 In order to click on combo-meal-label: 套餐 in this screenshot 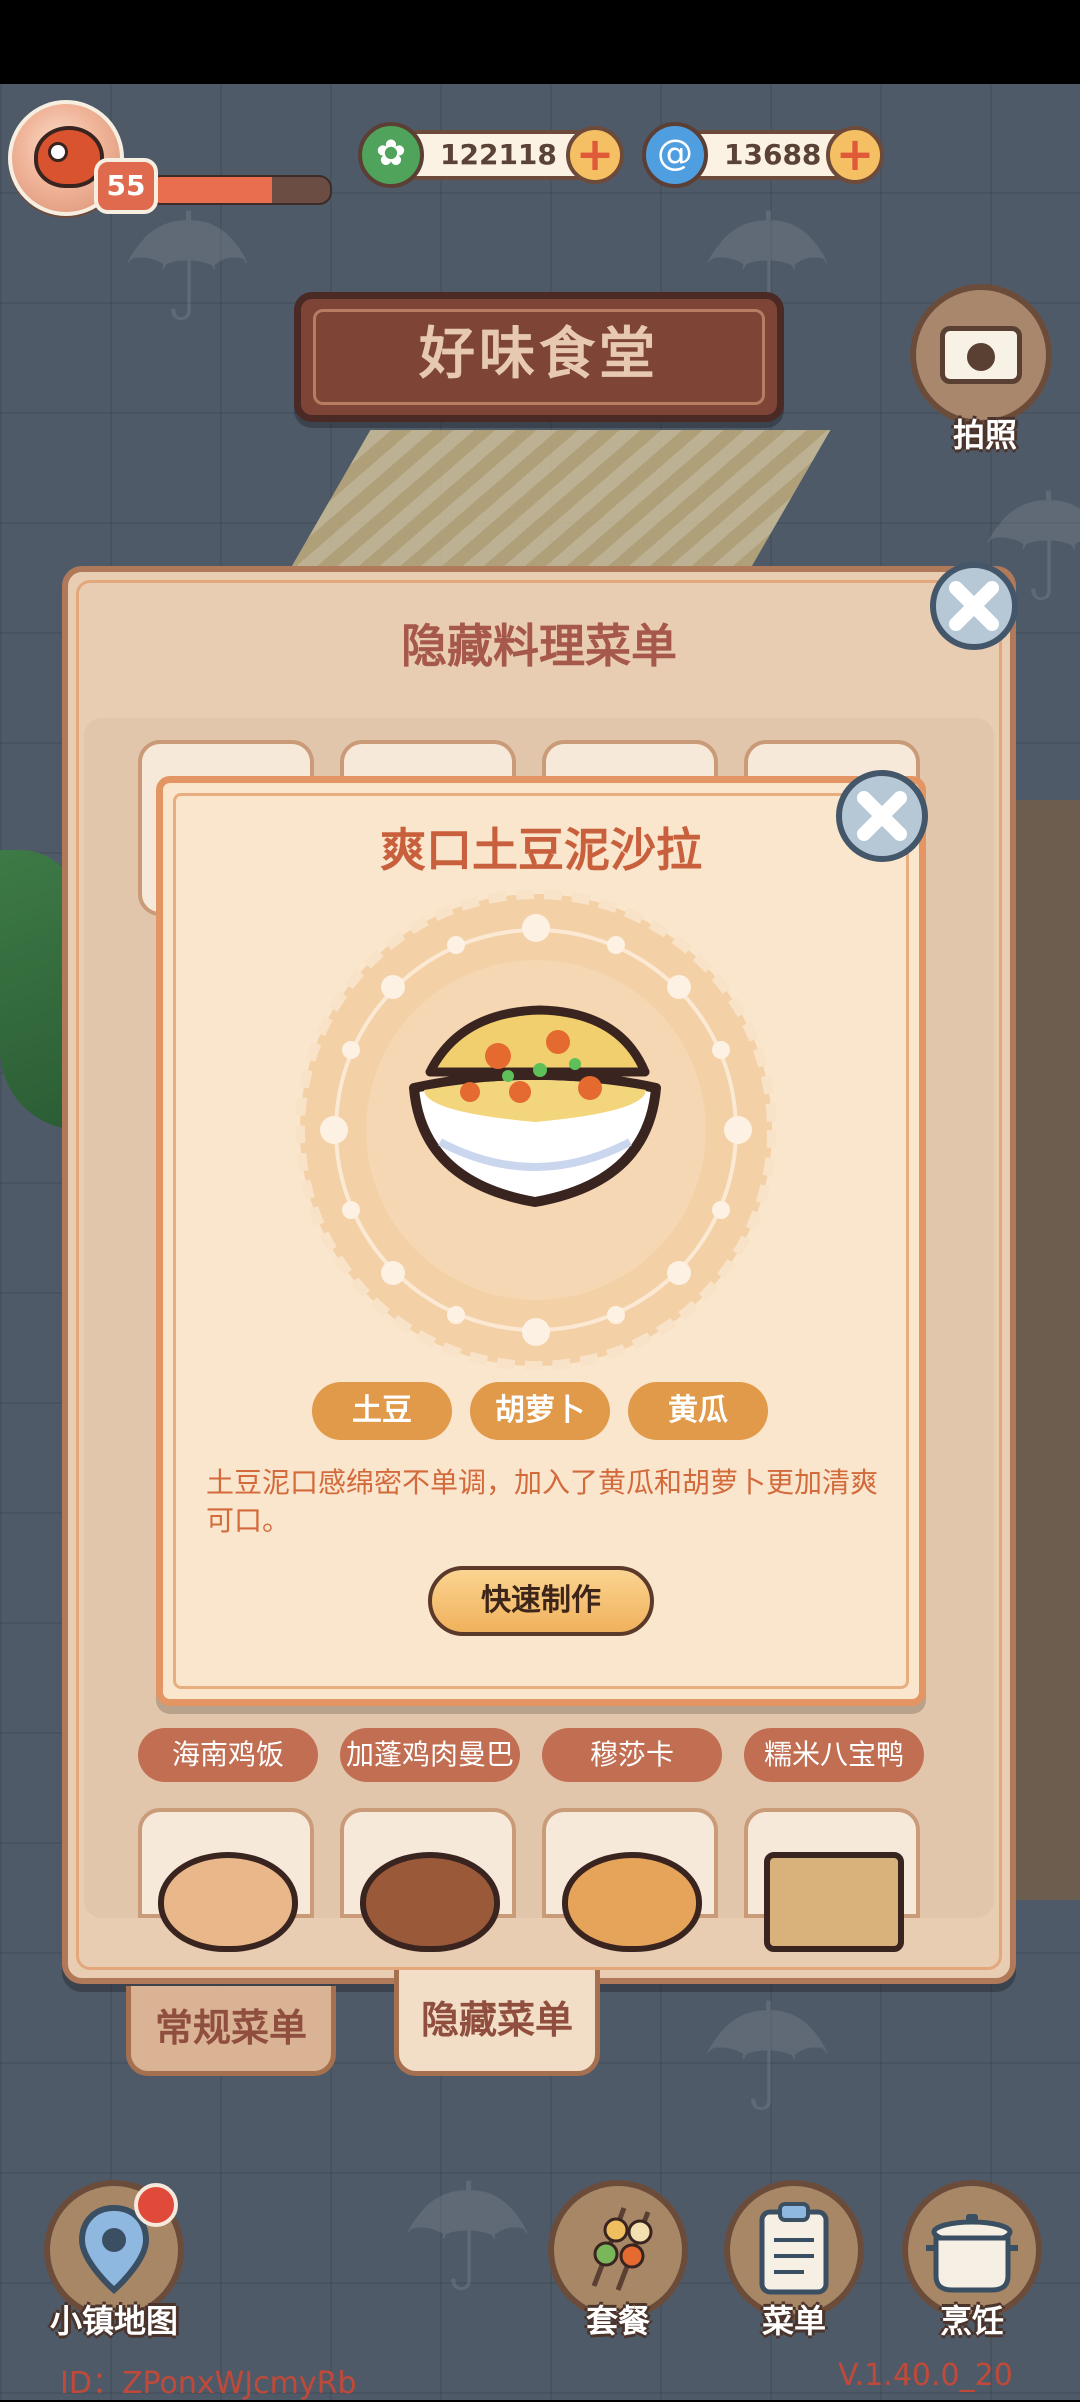, I will do `click(617, 2321)`.